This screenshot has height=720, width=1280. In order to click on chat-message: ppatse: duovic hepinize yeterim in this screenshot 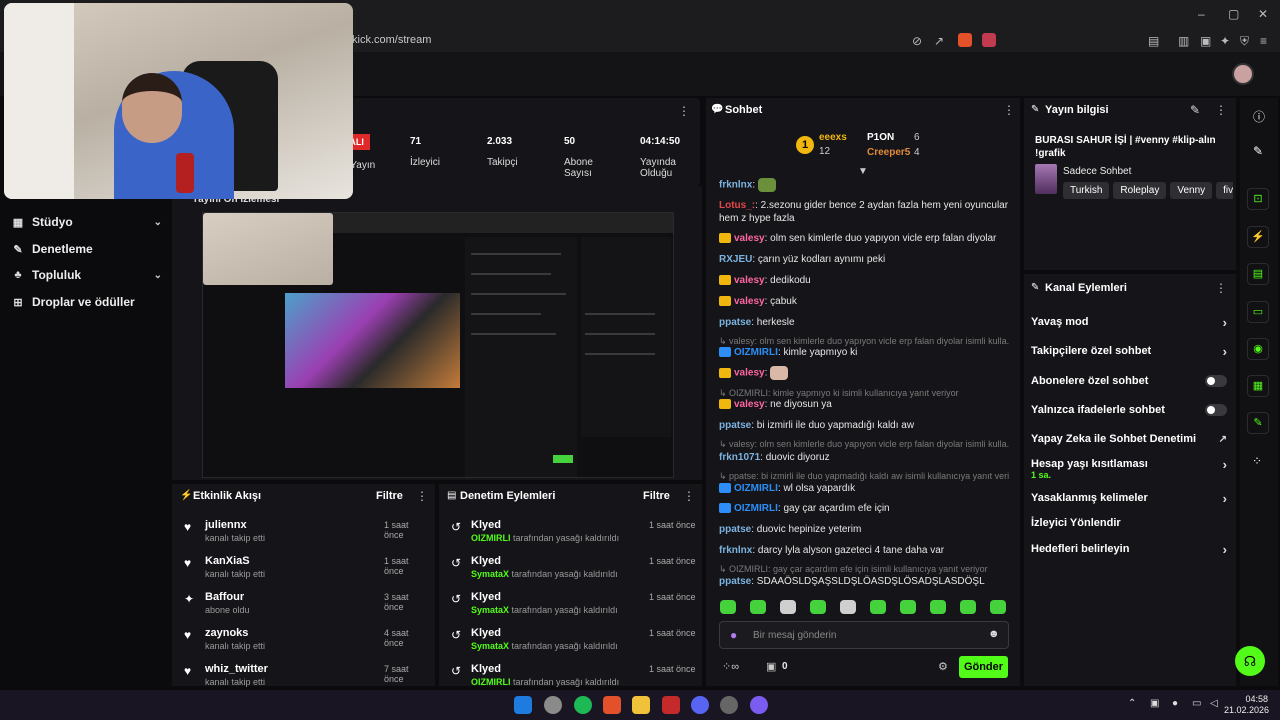, I will do `click(864, 529)`.